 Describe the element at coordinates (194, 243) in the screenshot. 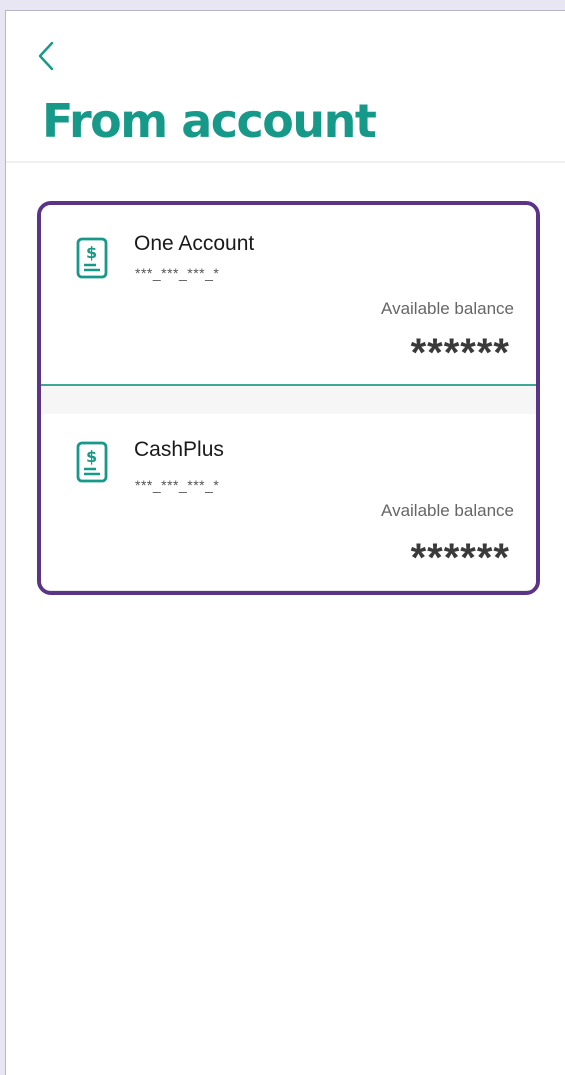

I see `account-name: One Account` at that location.